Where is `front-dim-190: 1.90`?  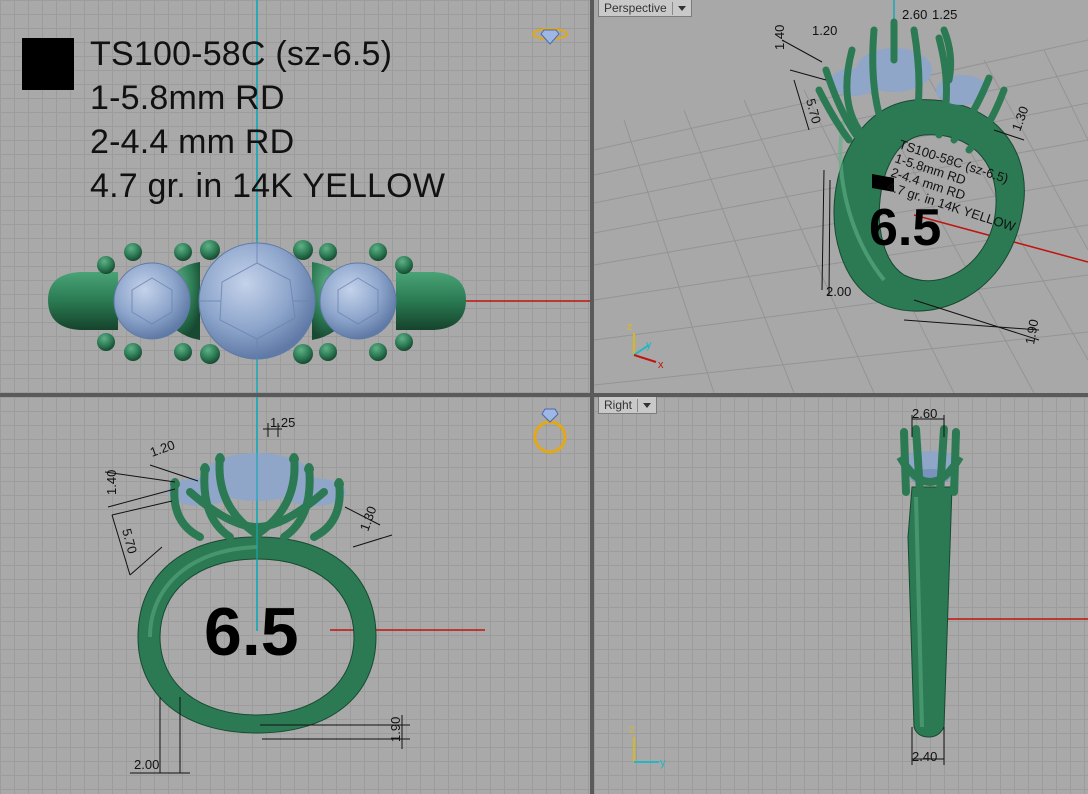
front-dim-190: 1.90 is located at coordinates (395, 729).